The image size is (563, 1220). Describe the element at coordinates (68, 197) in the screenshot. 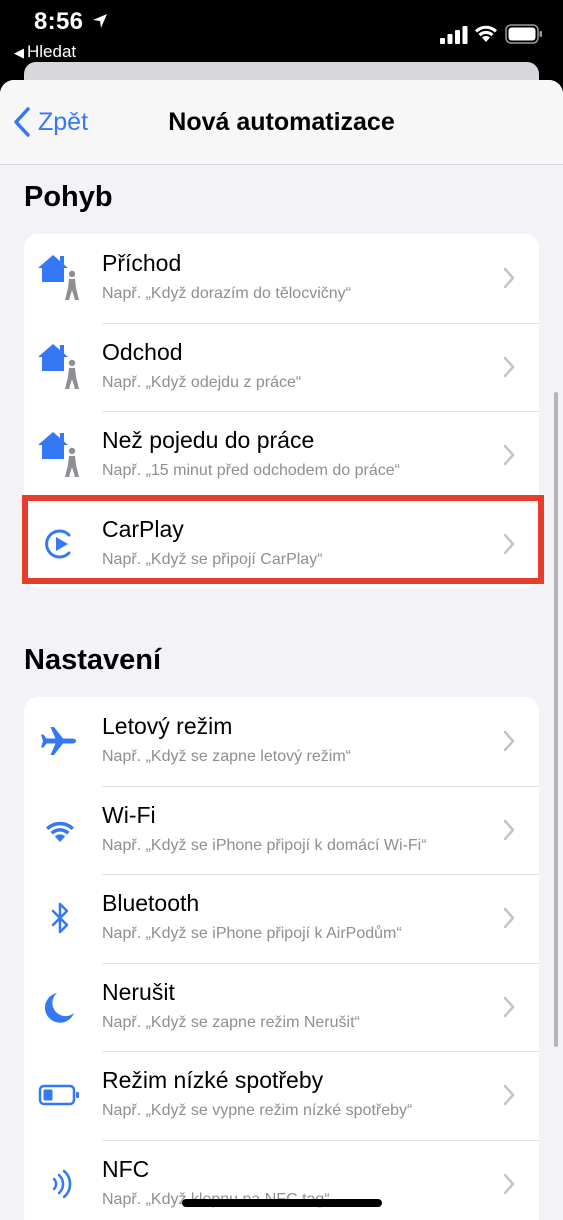

I see `section-title-pohyb: Pohyb` at that location.